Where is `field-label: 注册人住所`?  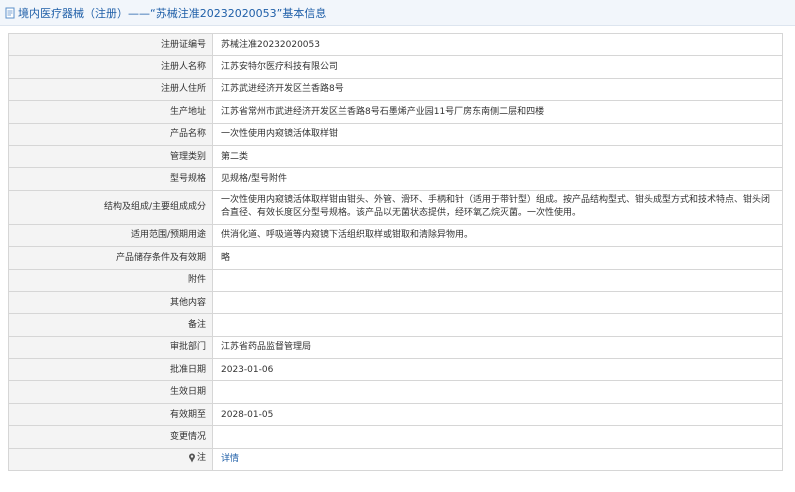
field-label: 注册人住所 is located at coordinates (110, 89).